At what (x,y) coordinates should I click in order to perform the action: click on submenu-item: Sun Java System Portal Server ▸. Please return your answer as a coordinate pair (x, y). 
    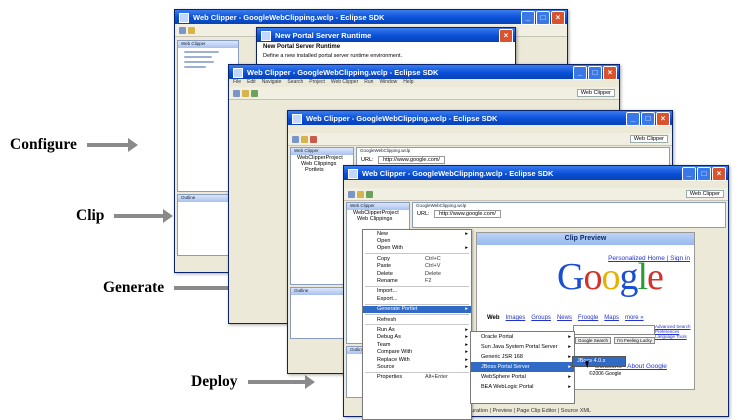
    Looking at the image, I should click on (522, 347).